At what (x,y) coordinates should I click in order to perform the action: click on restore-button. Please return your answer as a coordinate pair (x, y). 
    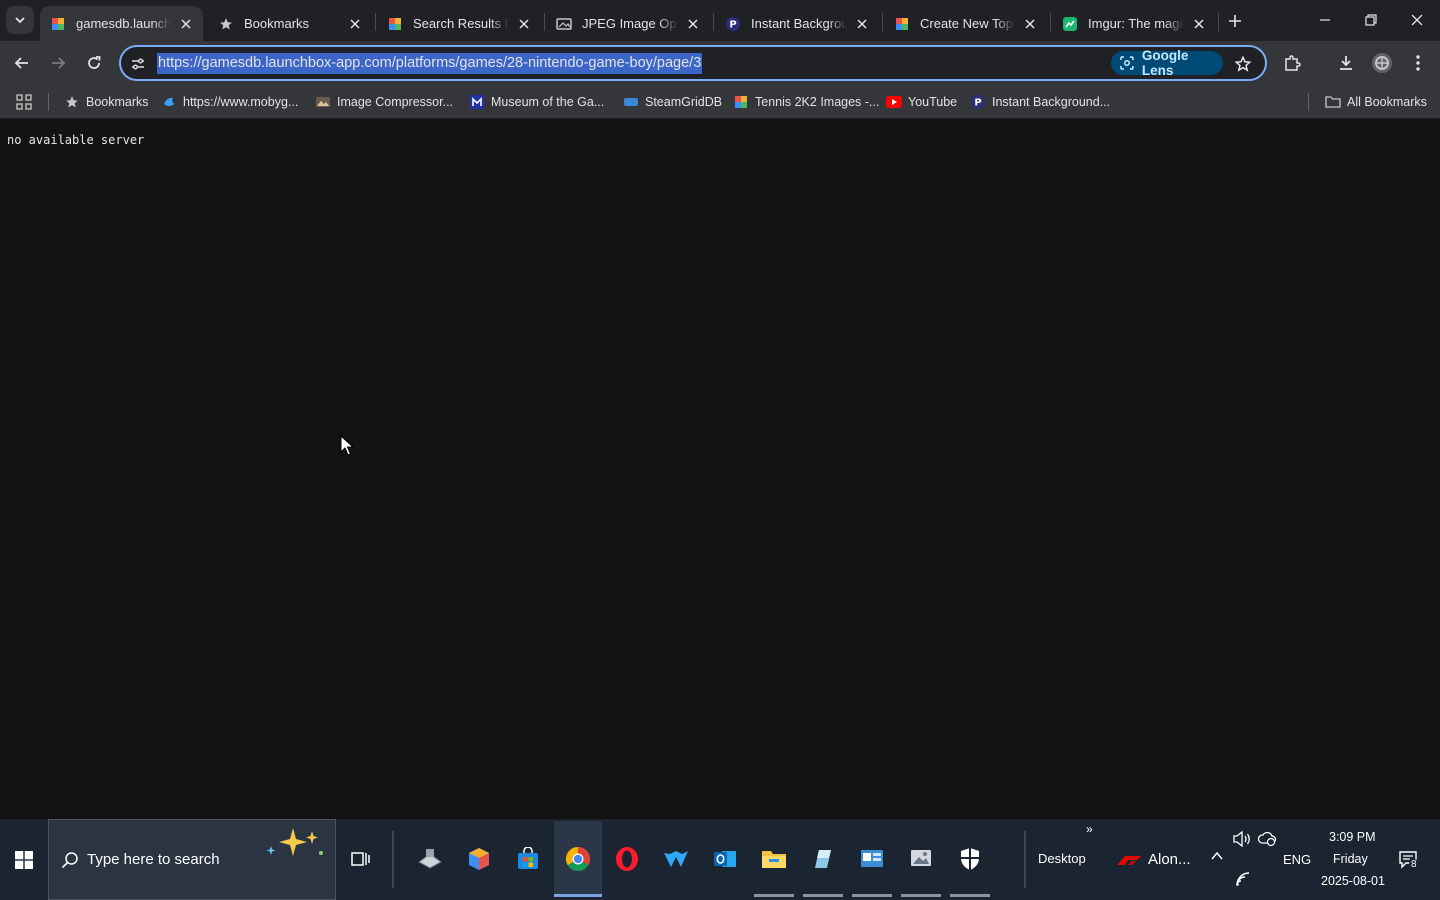
    Looking at the image, I should click on (1371, 20).